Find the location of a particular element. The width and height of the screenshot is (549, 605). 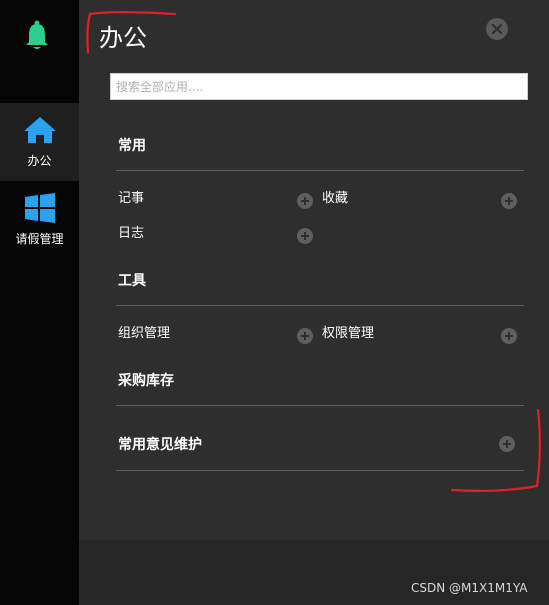

sidebar-item-office: 办公 is located at coordinates (39, 142).